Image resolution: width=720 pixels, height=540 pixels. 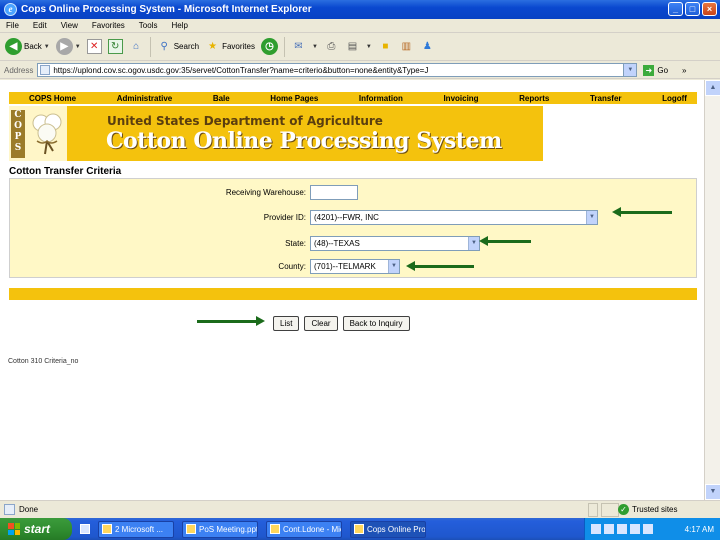 What do you see at coordinates (709, 9) in the screenshot?
I see `close-button: ×` at bounding box center [709, 9].